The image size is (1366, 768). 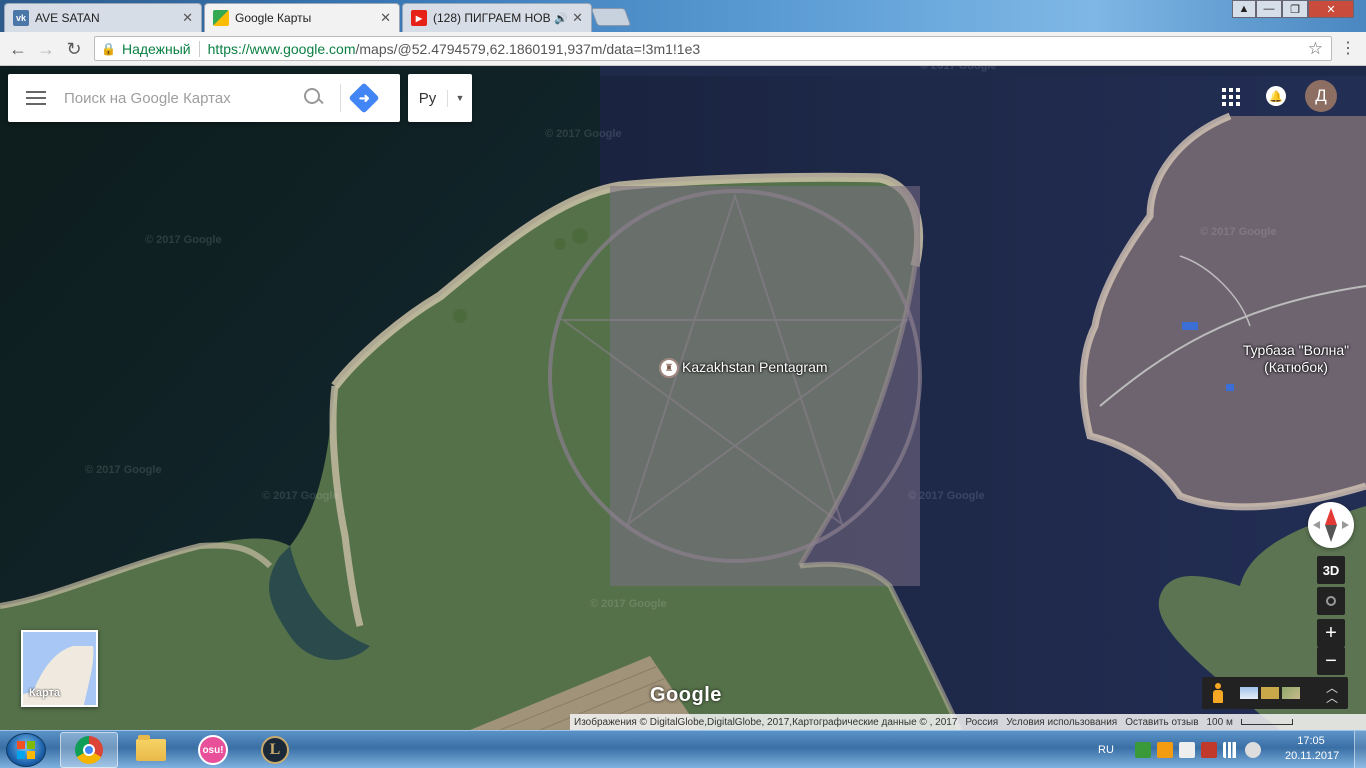 What do you see at coordinates (1161, 722) in the screenshot?
I see `feedback-link: Оставить отзыв` at bounding box center [1161, 722].